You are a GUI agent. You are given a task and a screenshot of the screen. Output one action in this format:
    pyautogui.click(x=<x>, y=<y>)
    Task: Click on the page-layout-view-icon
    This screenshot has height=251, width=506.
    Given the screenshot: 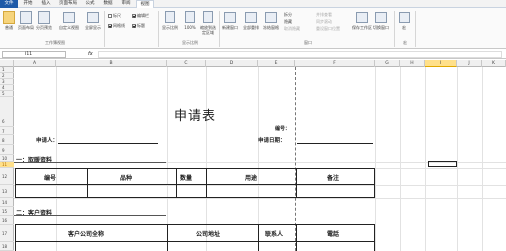 What is the action you would take?
    pyautogui.click(x=26, y=17)
    